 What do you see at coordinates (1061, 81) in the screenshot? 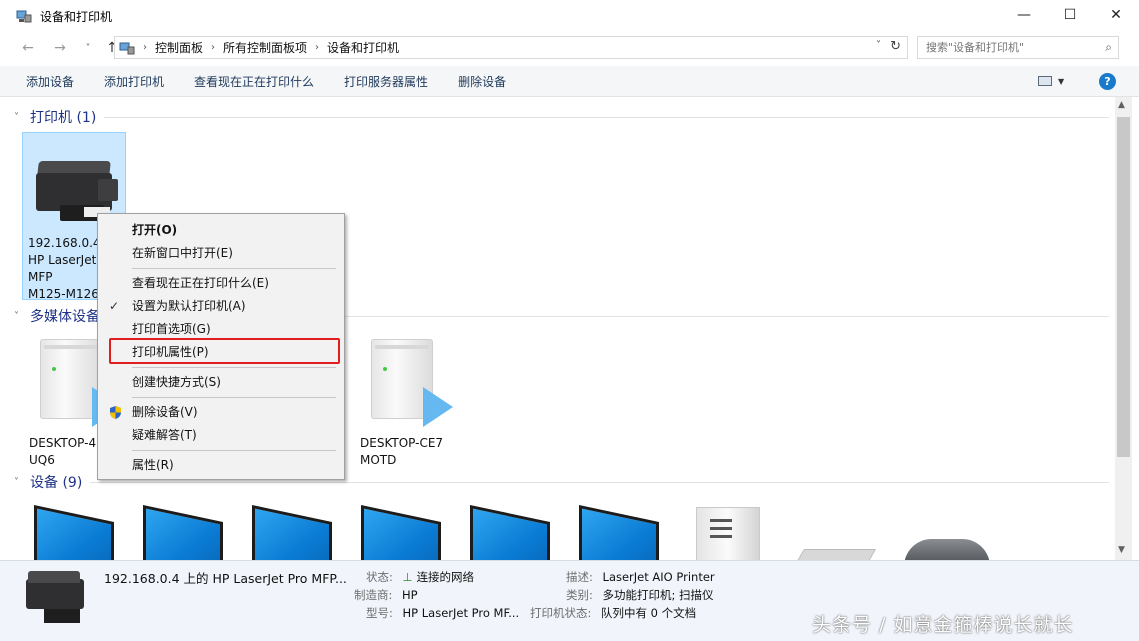
I see `view-dropdown-icon: ▼` at bounding box center [1061, 81].